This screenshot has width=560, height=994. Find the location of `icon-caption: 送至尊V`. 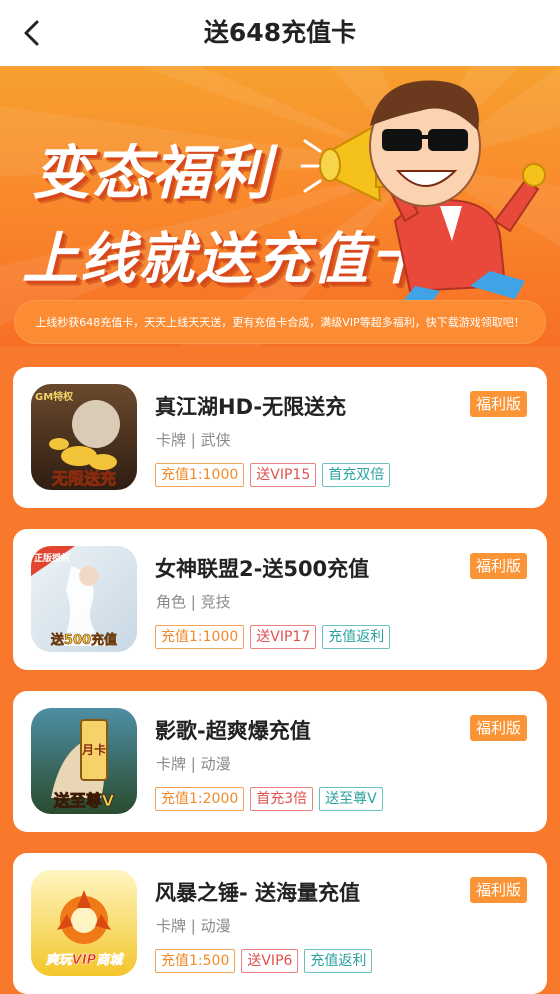

icon-caption: 送至尊V is located at coordinates (84, 800).